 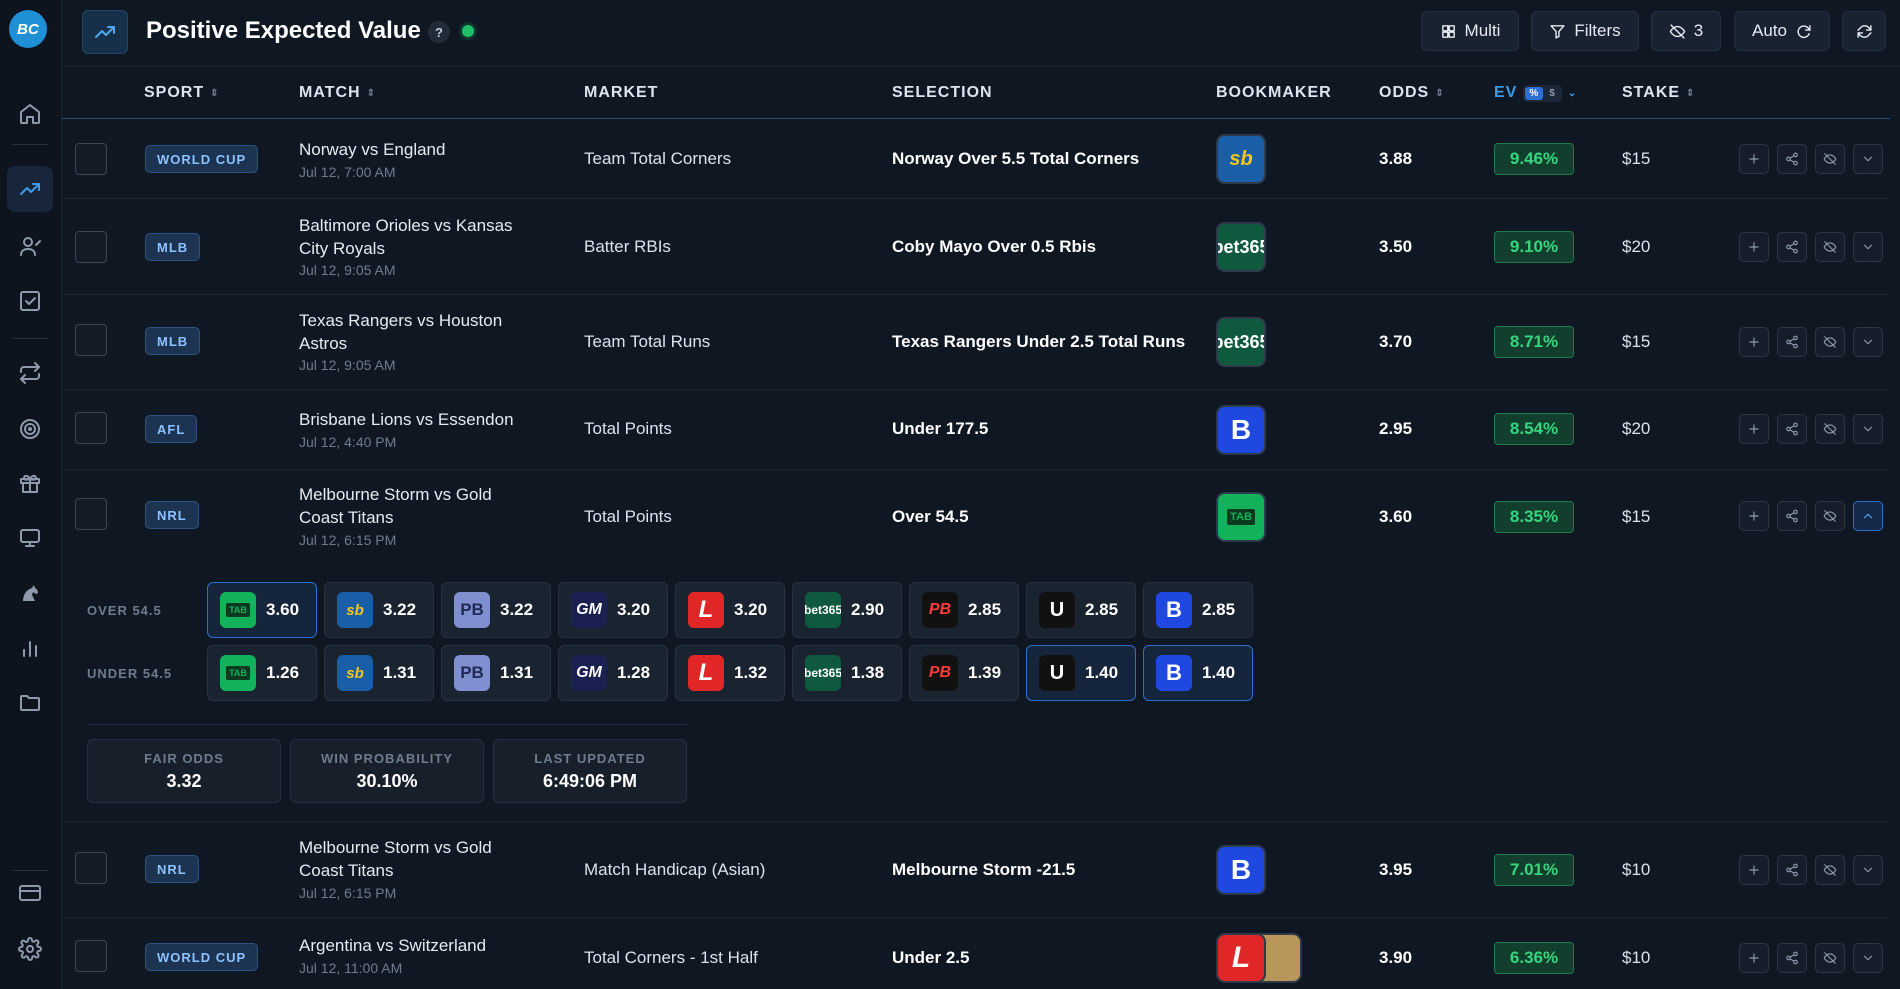 I want to click on col-match: MATCH ⇕, so click(x=337, y=93).